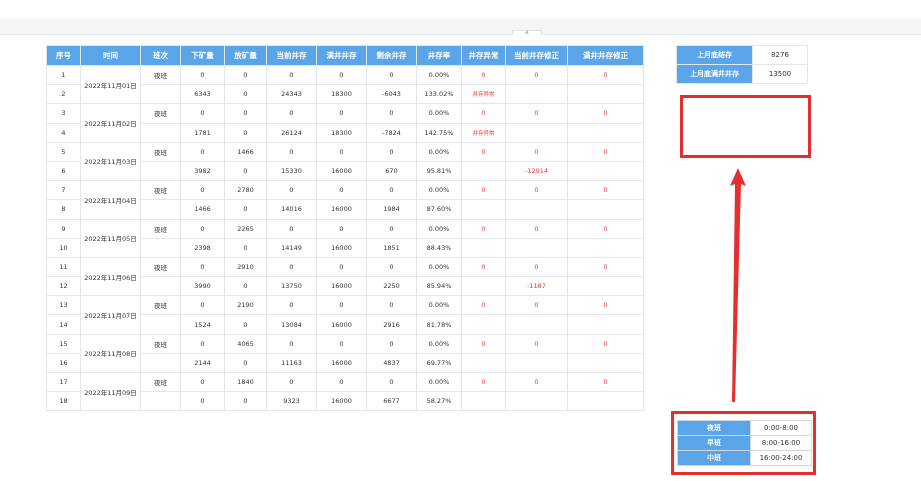 The height and width of the screenshot is (481, 921). I want to click on ore-release-cell: 2910, so click(245, 267).